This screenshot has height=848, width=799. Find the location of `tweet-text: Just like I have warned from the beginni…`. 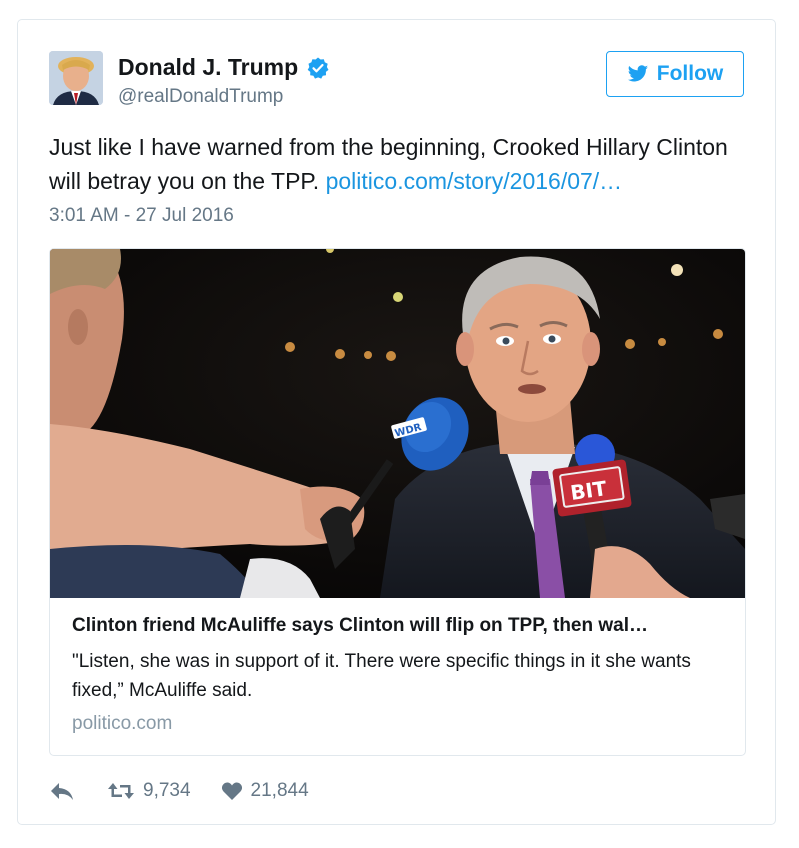

tweet-text: Just like I have warned from the beginni… is located at coordinates (399, 164).